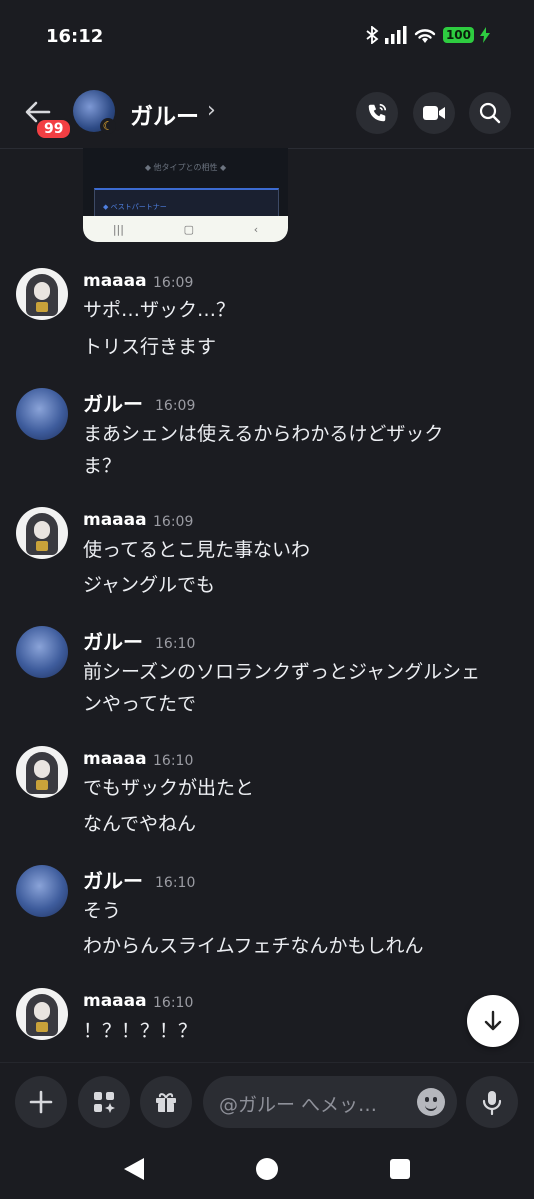  What do you see at coordinates (140, 704) in the screenshot?
I see `message-text: ンやってたで` at bounding box center [140, 704].